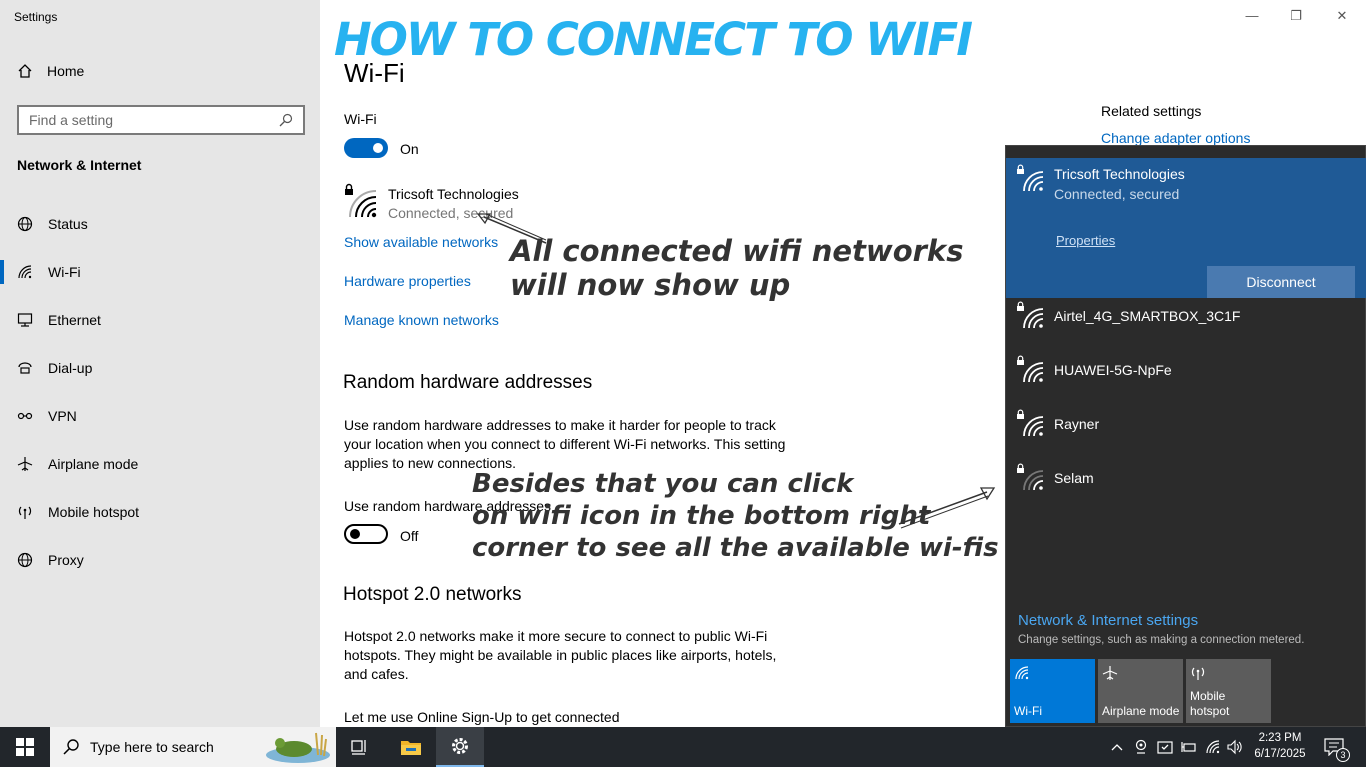 Image resolution: width=1366 pixels, height=767 pixels. I want to click on wifi-tray-icon, so click(1213, 747).